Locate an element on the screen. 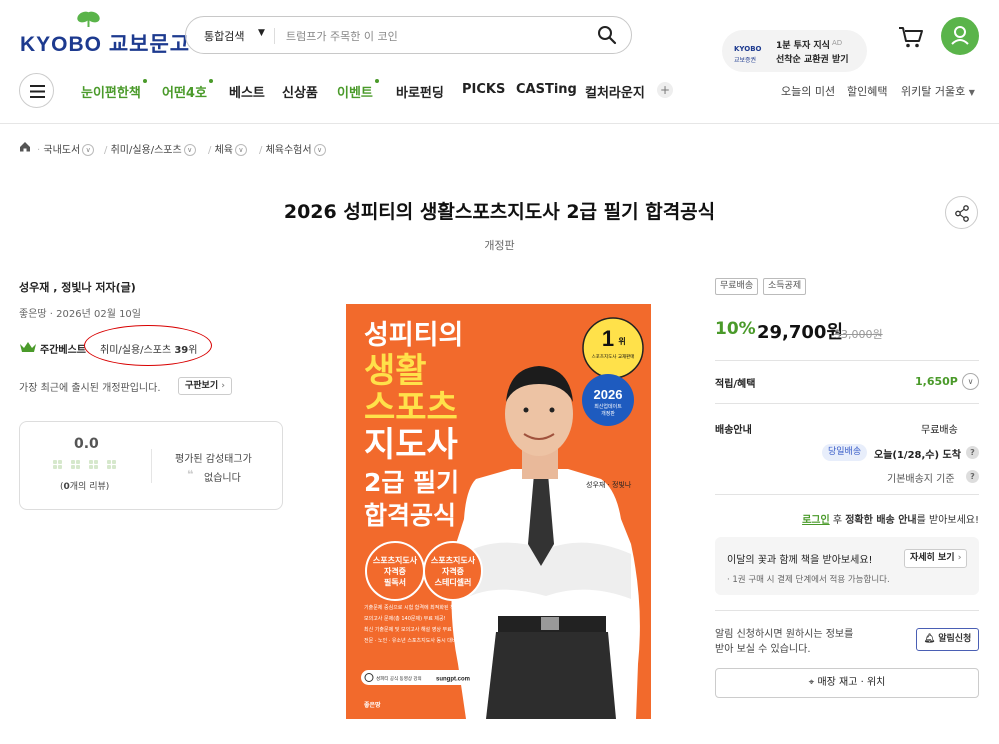 This screenshot has width=999, height=744. emotion-tag-text: 평가된 감성태그가 is located at coordinates (213, 459).